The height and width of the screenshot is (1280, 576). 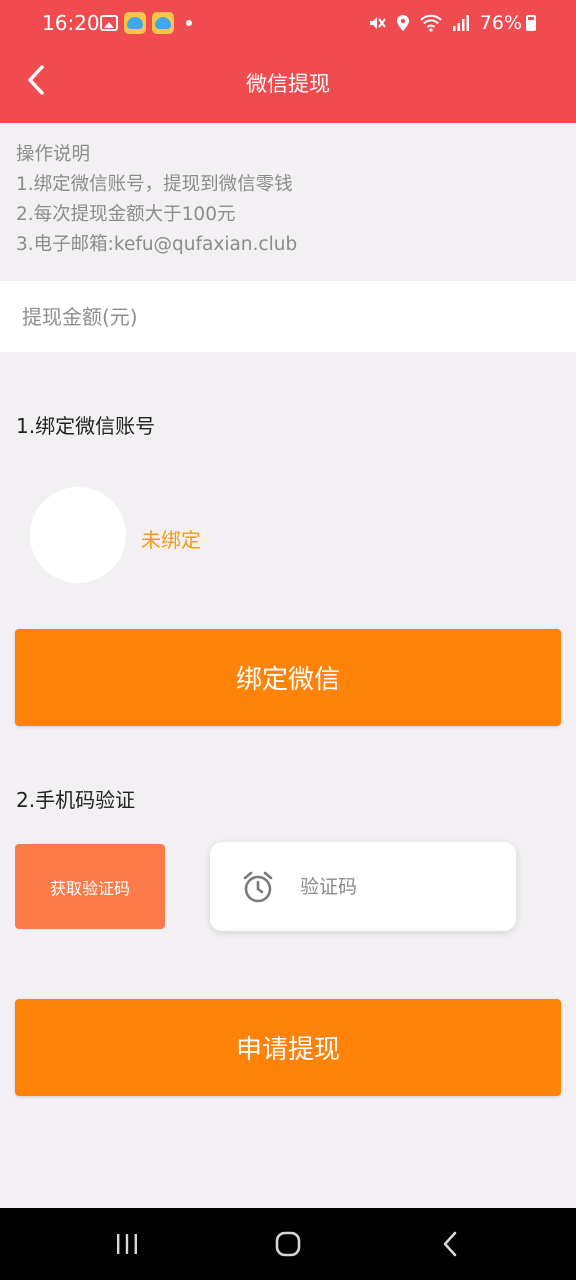 I want to click on get-code-button: 获取验证码, so click(x=90, y=886).